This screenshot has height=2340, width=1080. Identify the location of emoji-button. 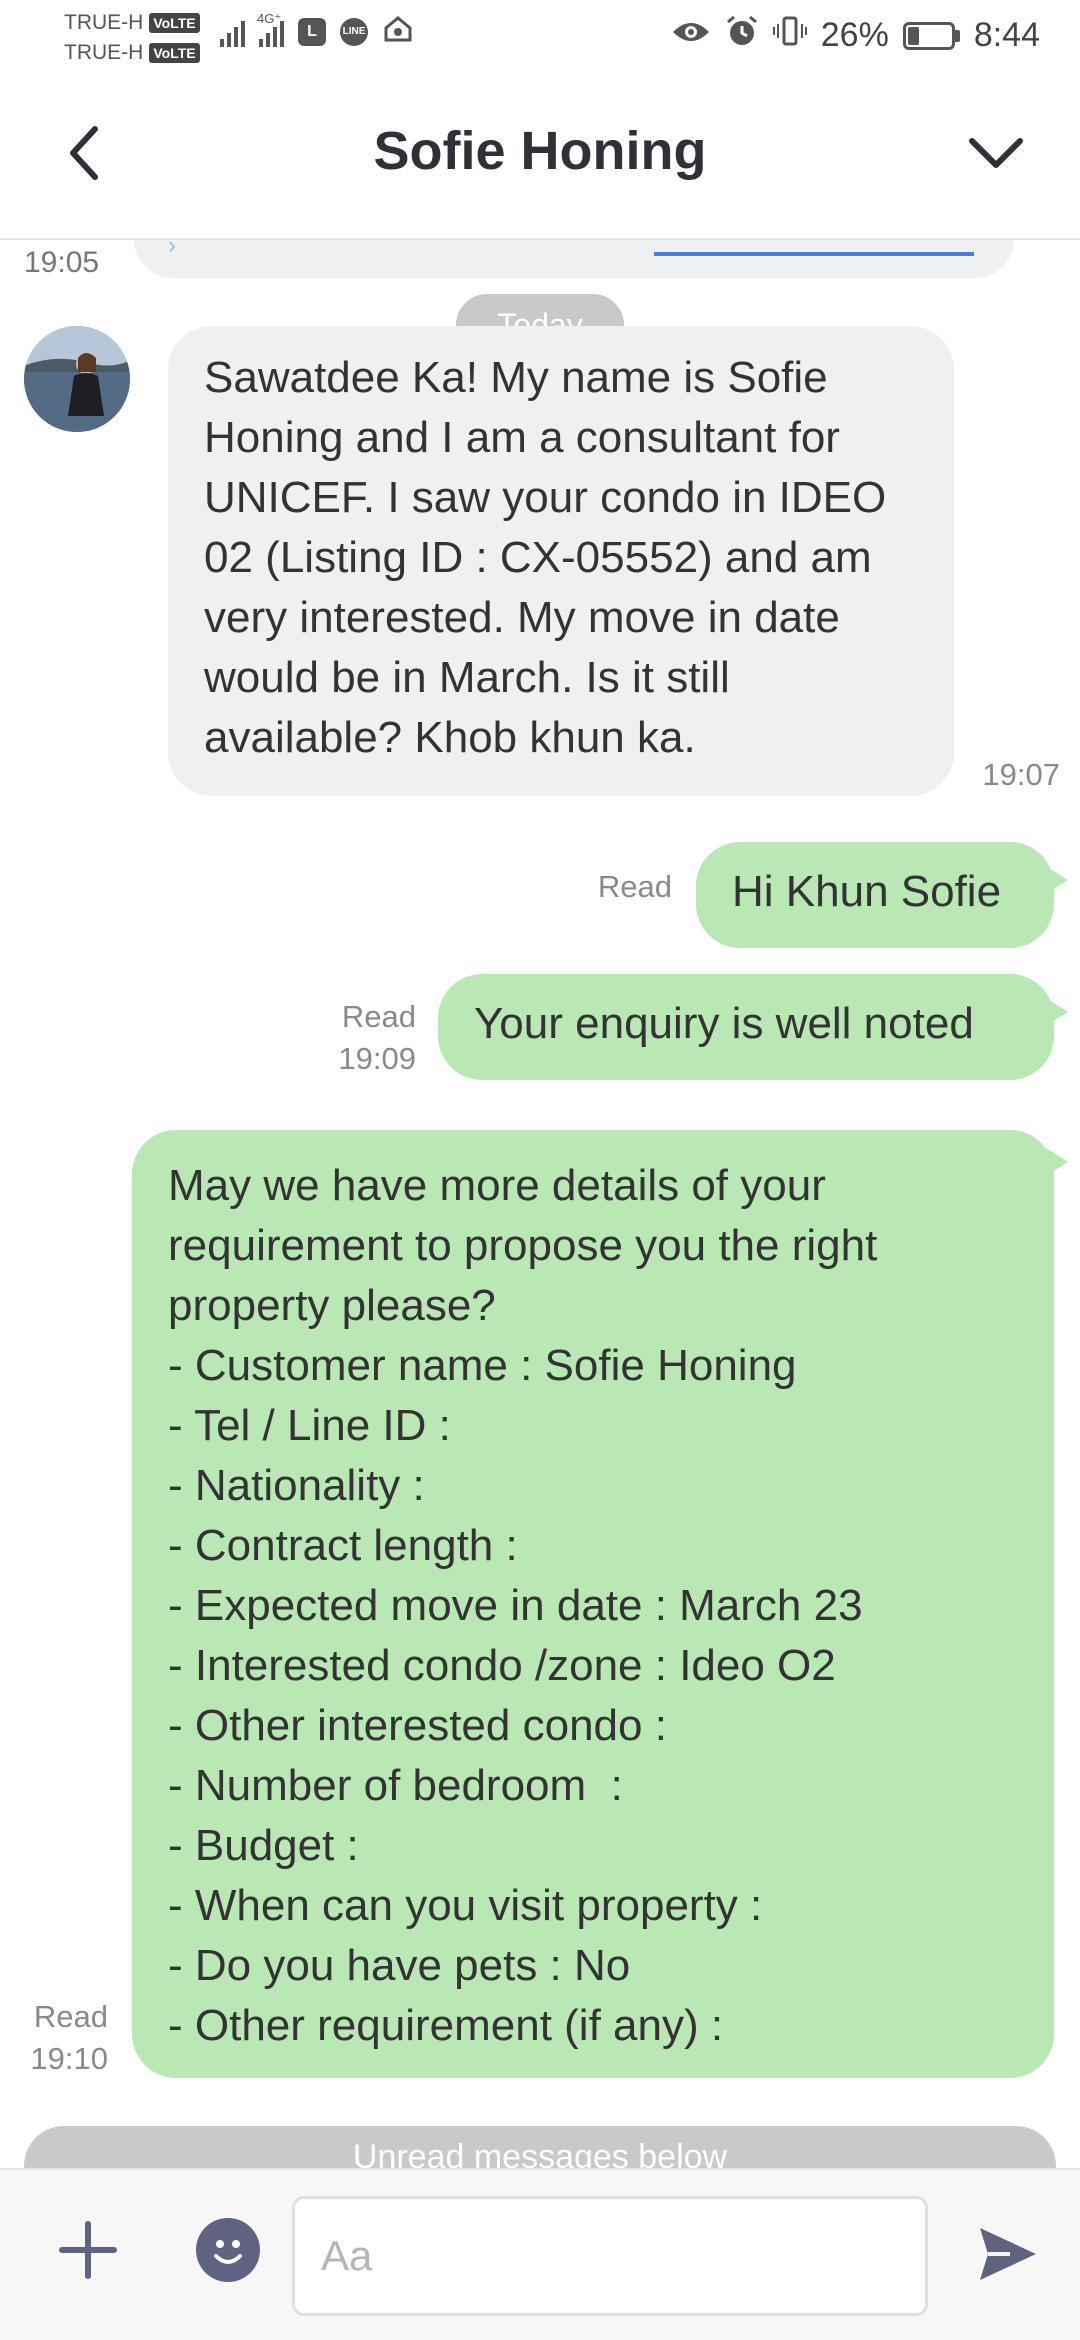
(228, 2250).